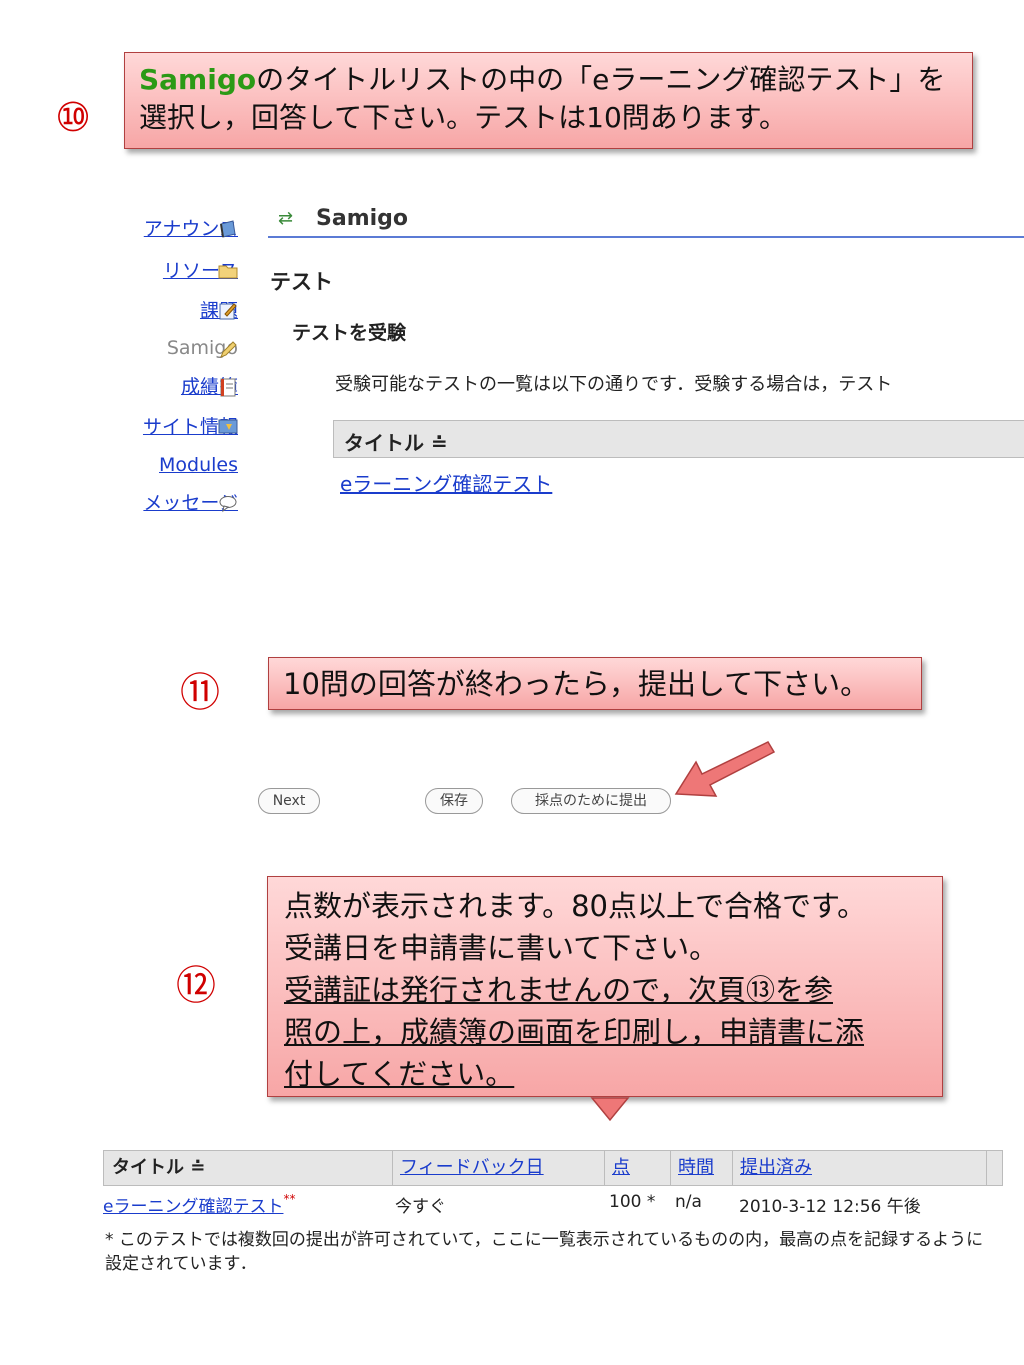  What do you see at coordinates (228, 311) in the screenshot?
I see `assignment-icon` at bounding box center [228, 311].